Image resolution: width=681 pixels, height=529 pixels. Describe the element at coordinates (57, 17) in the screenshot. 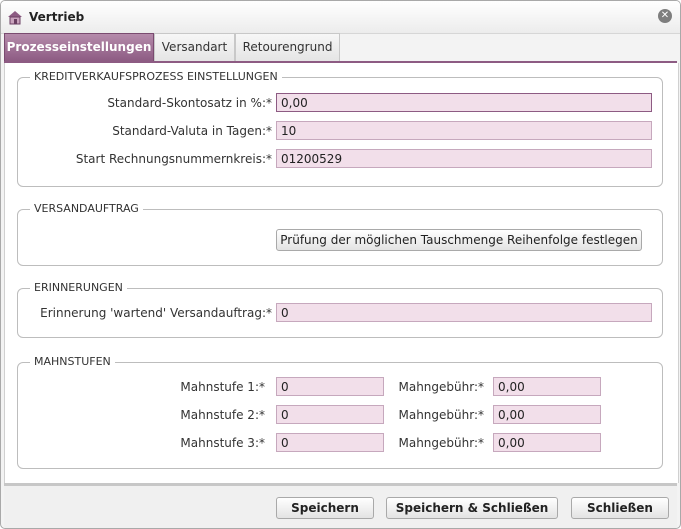

I see `window-title: Vertrieb` at that location.